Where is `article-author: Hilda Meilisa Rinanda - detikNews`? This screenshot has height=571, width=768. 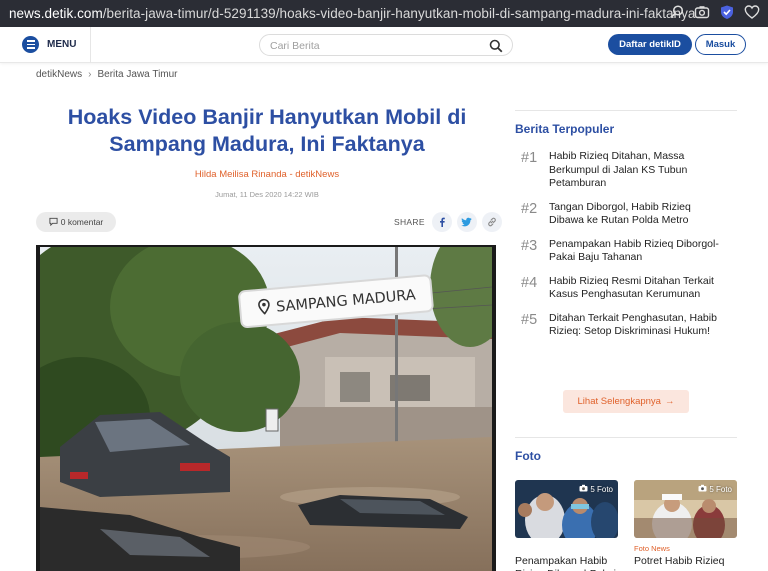 article-author: Hilda Meilisa Rinanda - detikNews is located at coordinates (267, 174).